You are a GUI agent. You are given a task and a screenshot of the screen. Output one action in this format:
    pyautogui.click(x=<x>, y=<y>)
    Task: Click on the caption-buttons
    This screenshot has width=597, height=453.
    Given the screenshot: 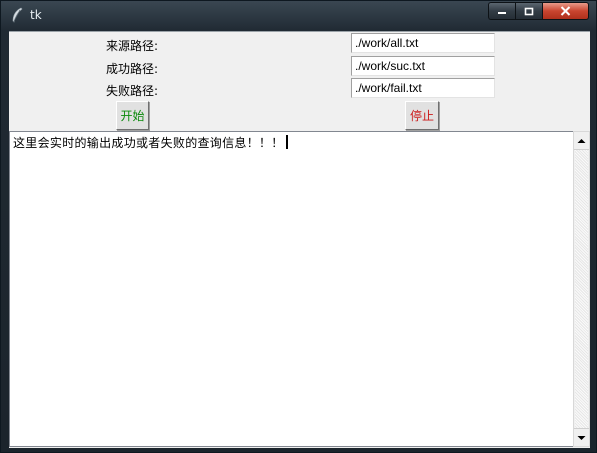 What is the action you would take?
    pyautogui.click(x=538, y=11)
    